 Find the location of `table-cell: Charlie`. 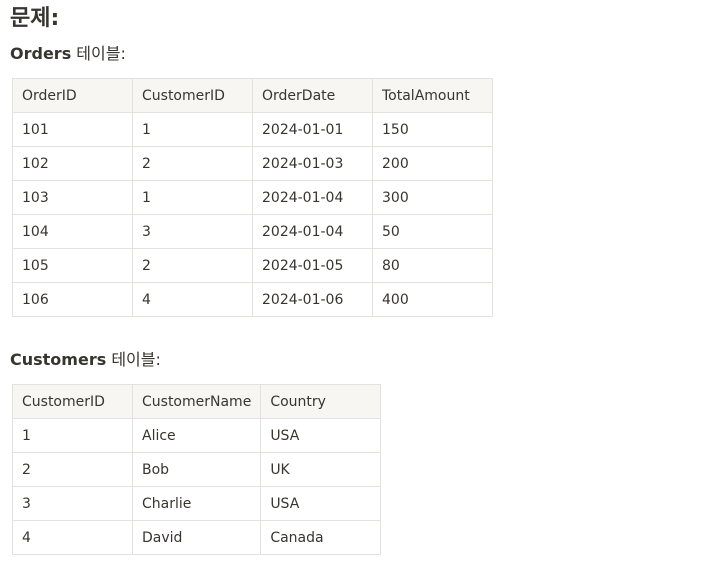

table-cell: Charlie is located at coordinates (196, 503).